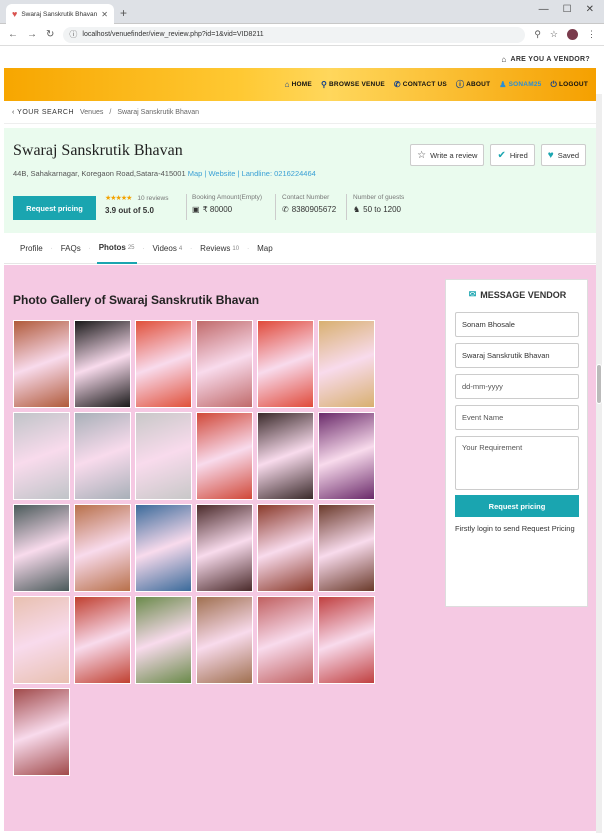 This screenshot has width=604, height=833. Describe the element at coordinates (569, 85) in the screenshot. I see `nav-logout: ⏻ LOGOUT` at that location.